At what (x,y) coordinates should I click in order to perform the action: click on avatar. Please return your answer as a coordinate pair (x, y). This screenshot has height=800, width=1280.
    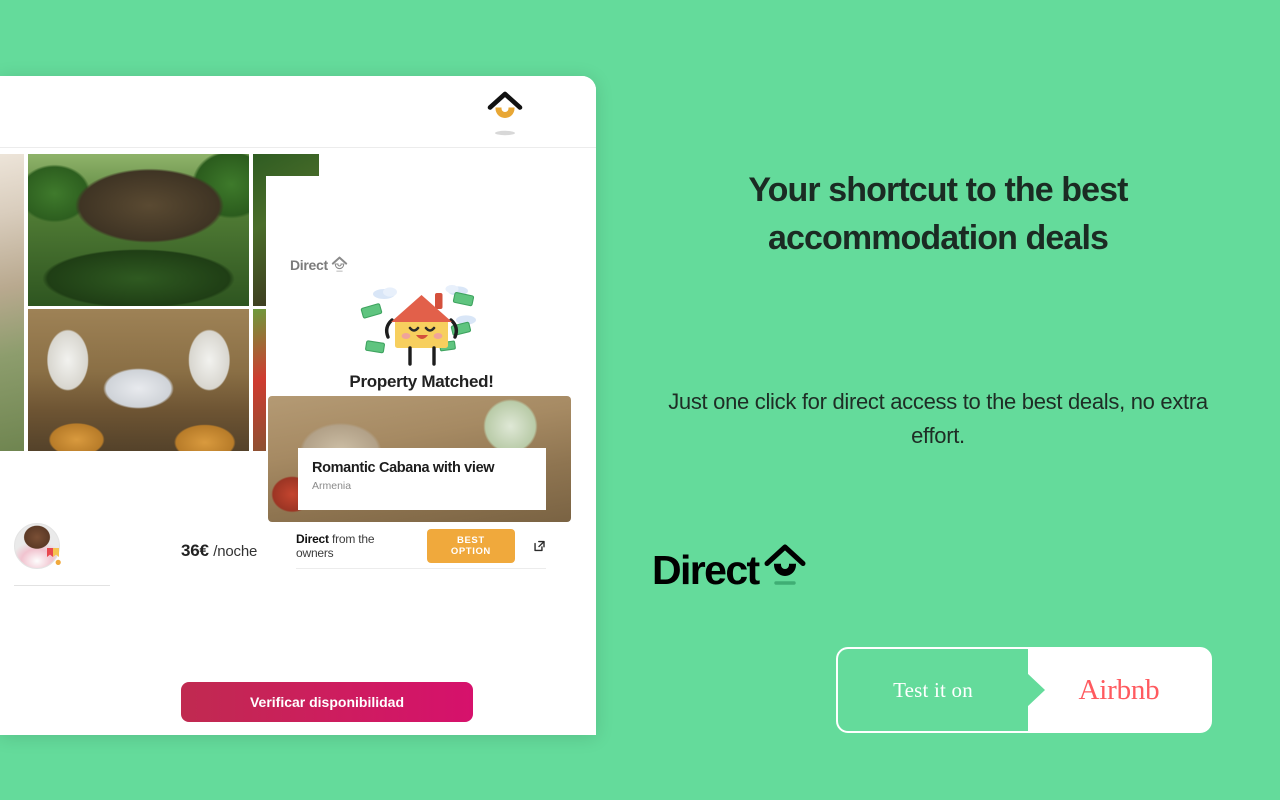
    Looking at the image, I should click on (38, 546).